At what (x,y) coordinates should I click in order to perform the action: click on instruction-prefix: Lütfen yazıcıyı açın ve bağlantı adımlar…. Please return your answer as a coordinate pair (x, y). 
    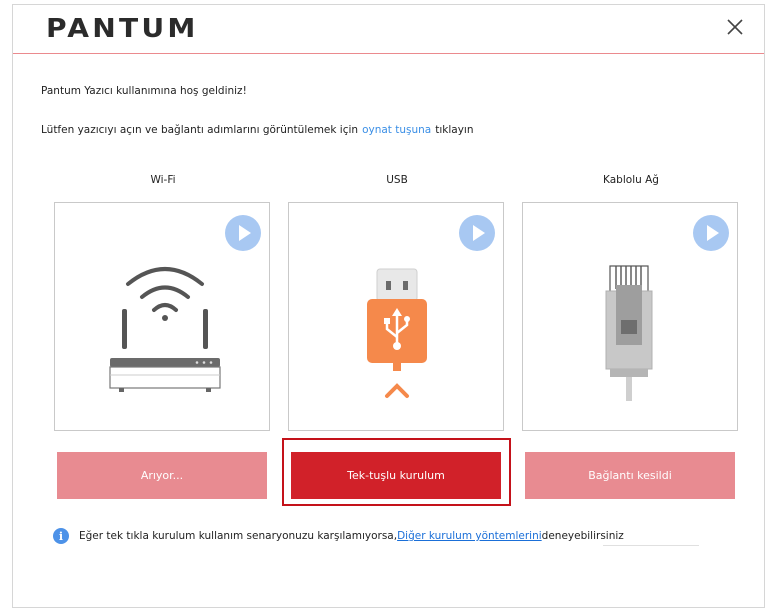
    Looking at the image, I should click on (200, 130).